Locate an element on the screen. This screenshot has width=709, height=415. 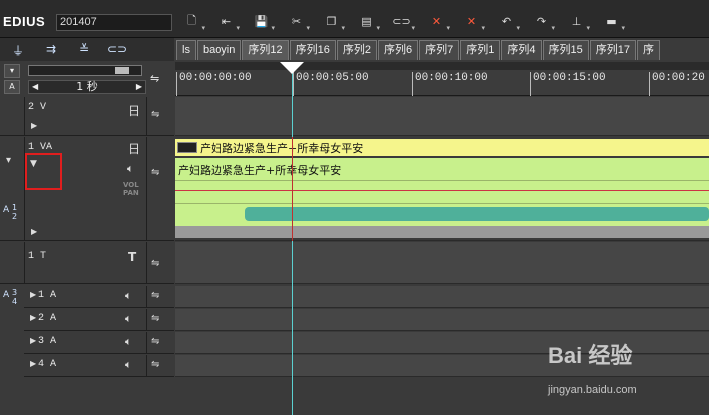
redo-button: ↷ ▾ is located at coordinates (541, 21).